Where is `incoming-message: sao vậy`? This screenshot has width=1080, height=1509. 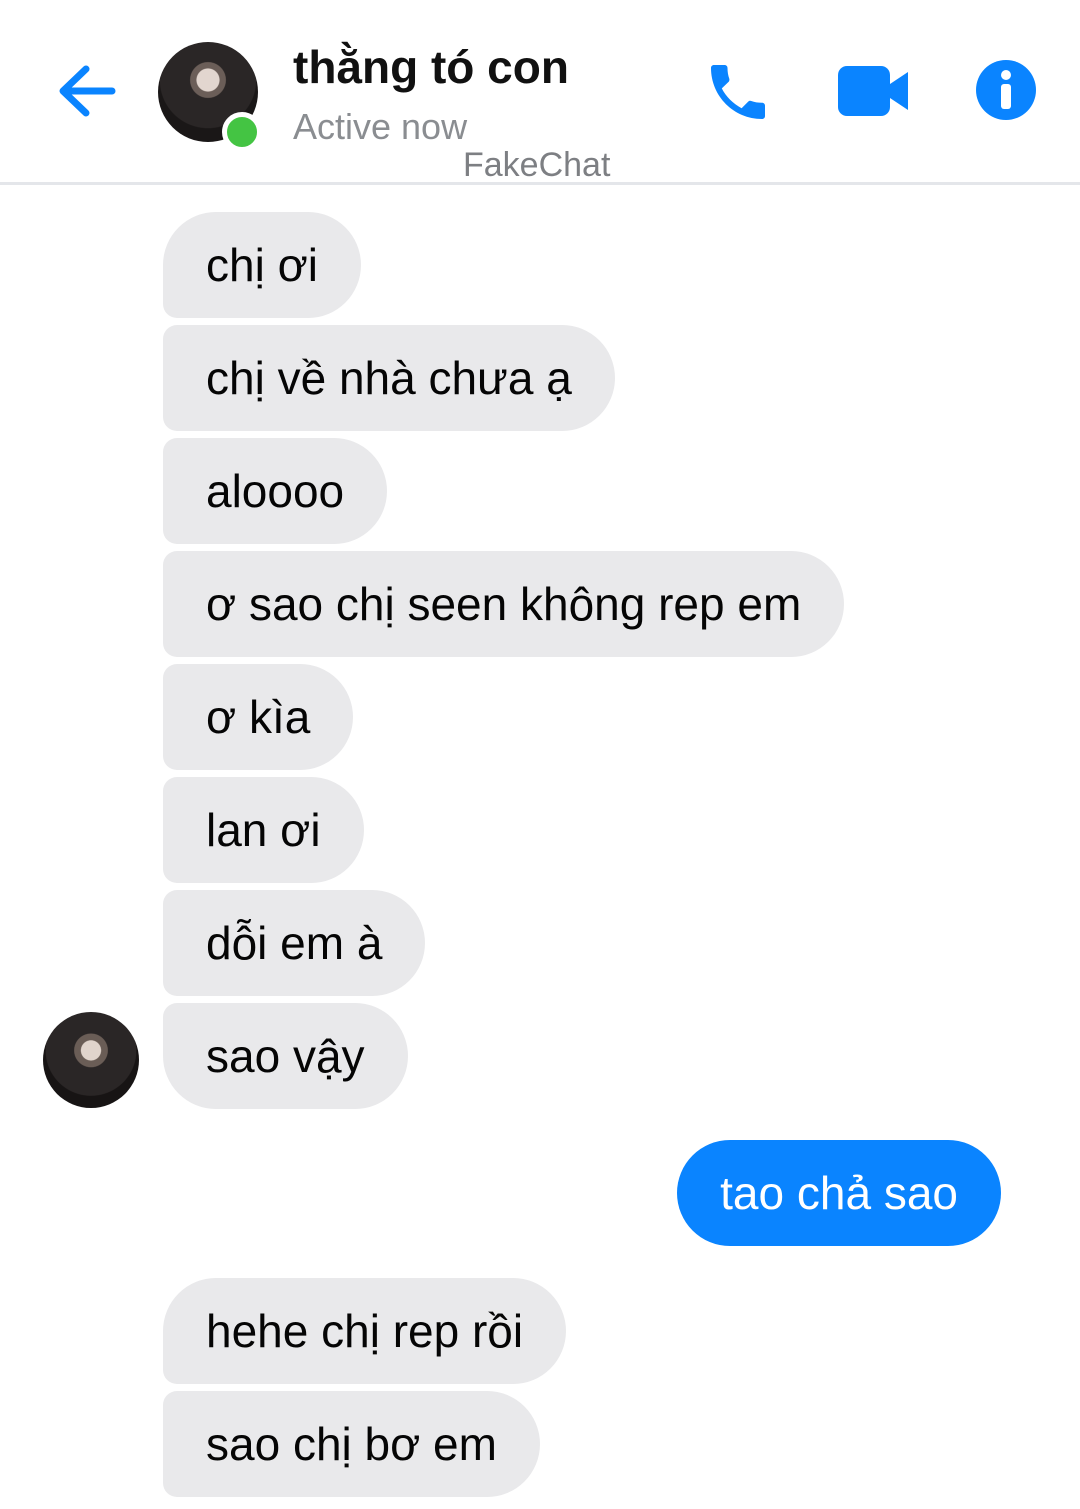
incoming-message: sao vậy is located at coordinates (285, 1056).